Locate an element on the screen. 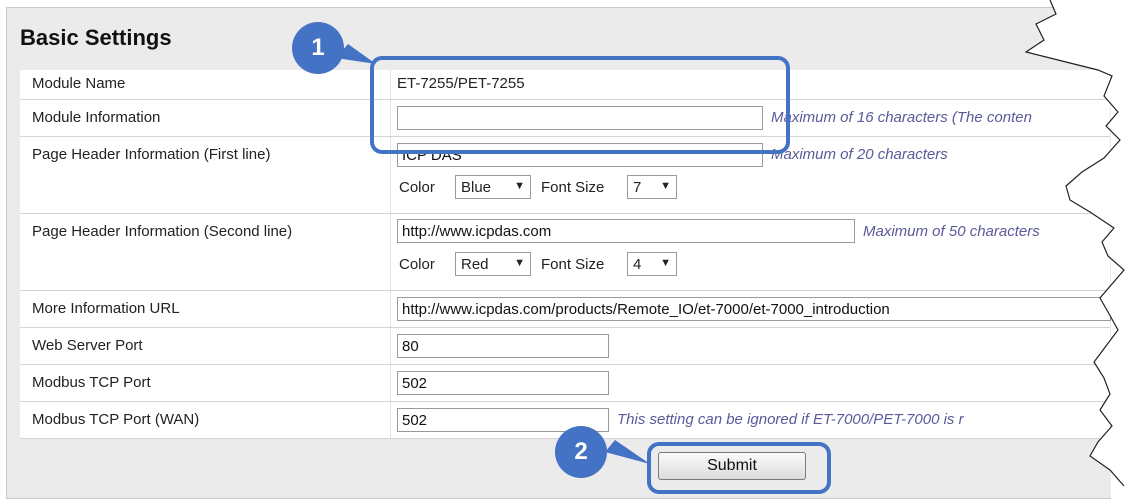 The image size is (1128, 500). torn-edge-graphic is located at coordinates (1076, 250).